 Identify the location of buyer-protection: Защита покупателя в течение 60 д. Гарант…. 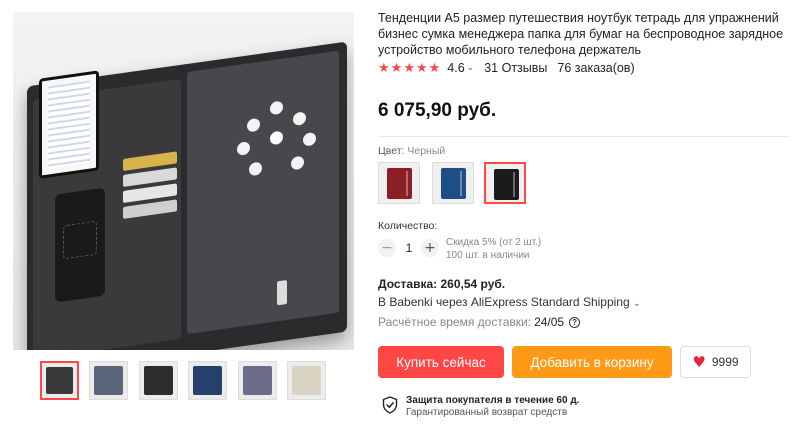
(480, 407).